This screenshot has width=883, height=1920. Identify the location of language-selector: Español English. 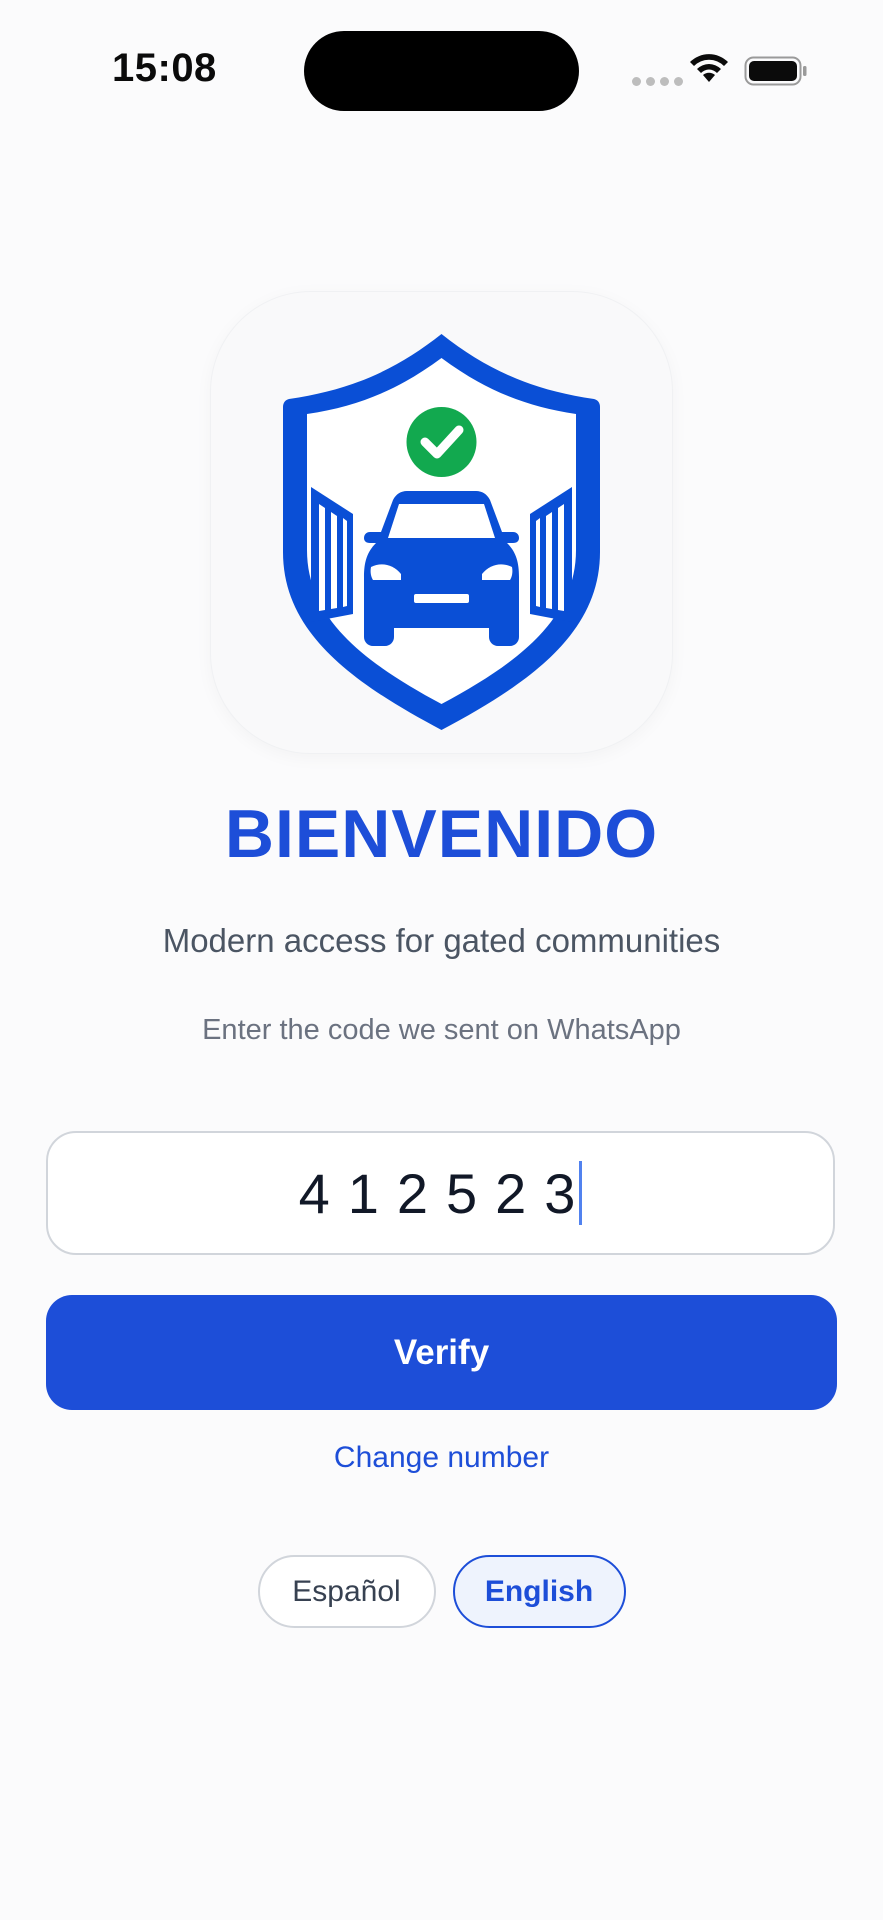
(441, 1591).